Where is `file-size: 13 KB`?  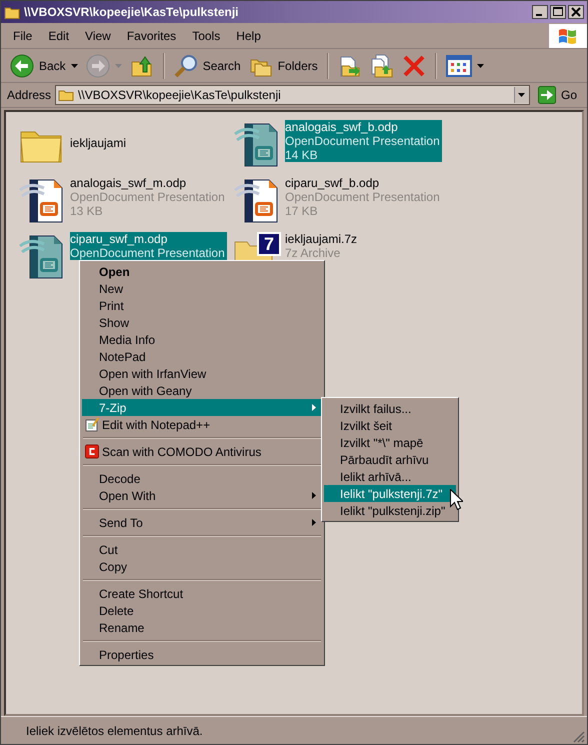 file-size: 13 KB is located at coordinates (87, 211).